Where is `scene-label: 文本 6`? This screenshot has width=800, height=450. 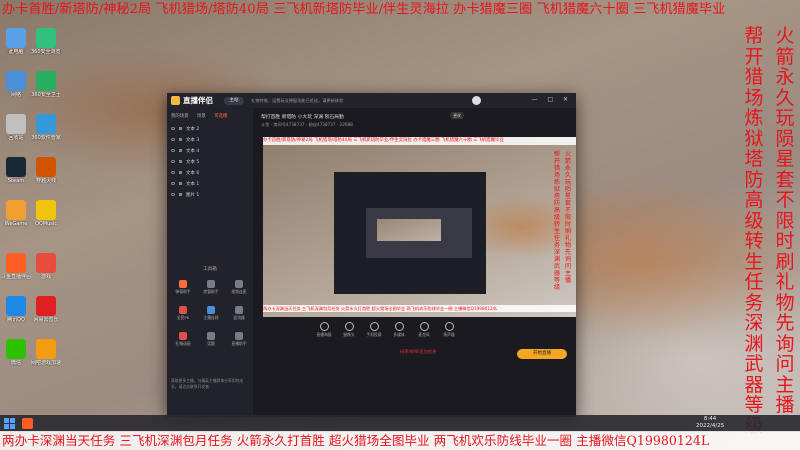 scene-label: 文本 6 is located at coordinates (193, 173).